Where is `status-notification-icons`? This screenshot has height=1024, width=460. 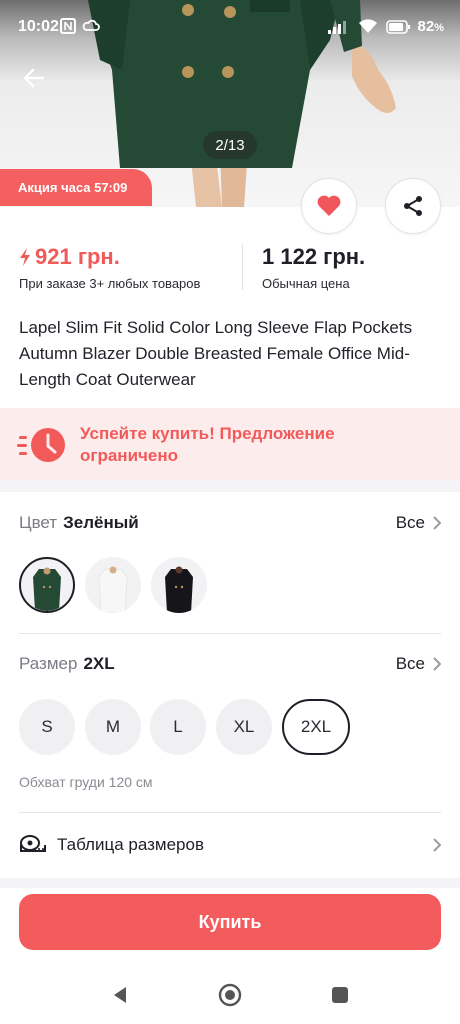 status-notification-icons is located at coordinates (80, 26).